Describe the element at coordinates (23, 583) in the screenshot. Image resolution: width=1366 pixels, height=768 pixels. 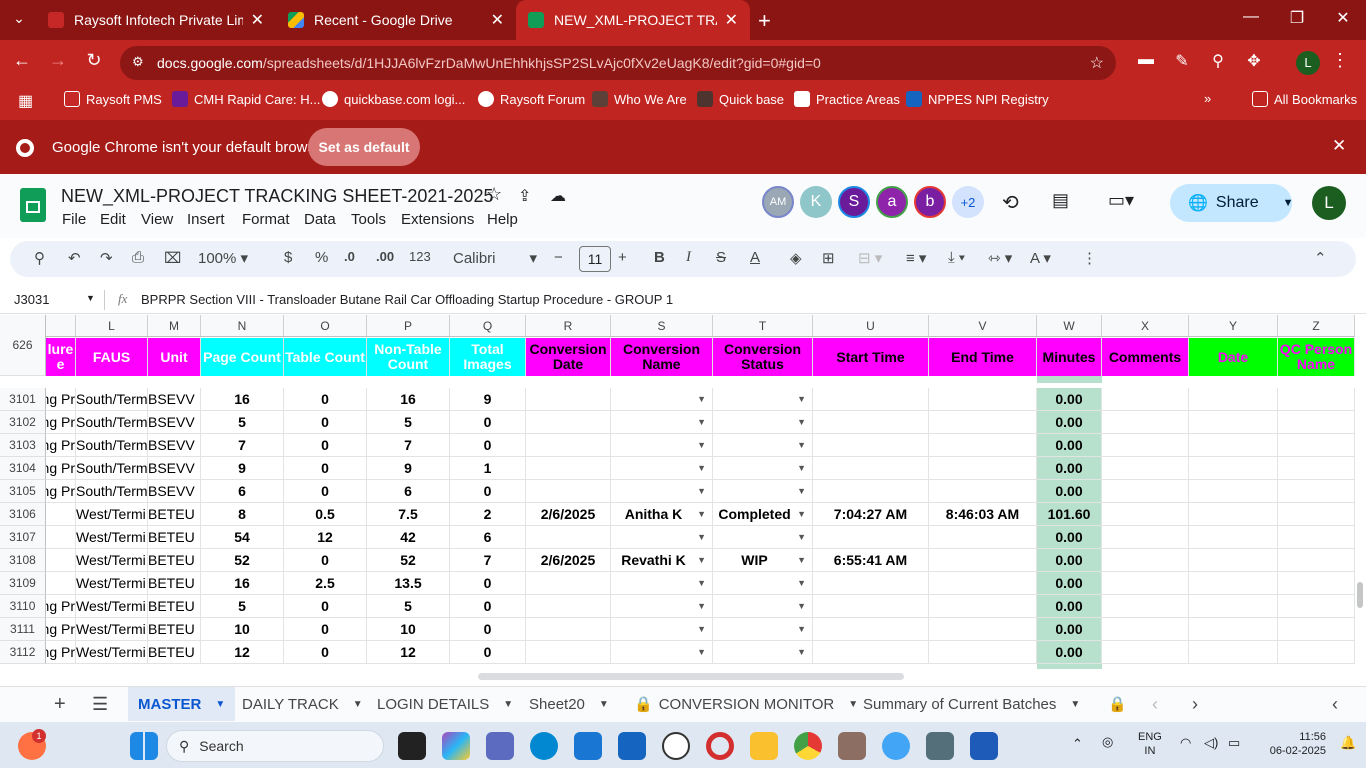
I see `row-header: 3109` at that location.